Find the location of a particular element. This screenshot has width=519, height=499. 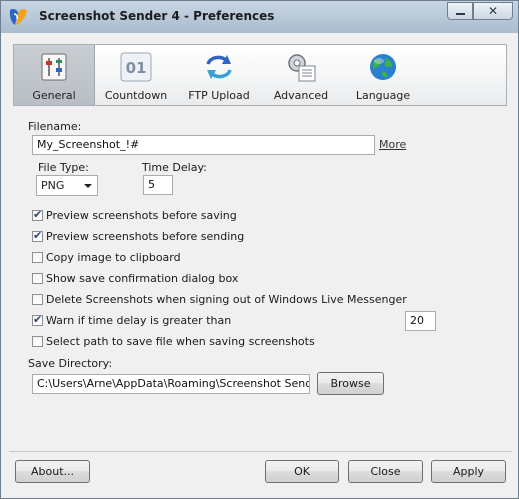

option-label: Copy image to clipboard is located at coordinates (113, 257).